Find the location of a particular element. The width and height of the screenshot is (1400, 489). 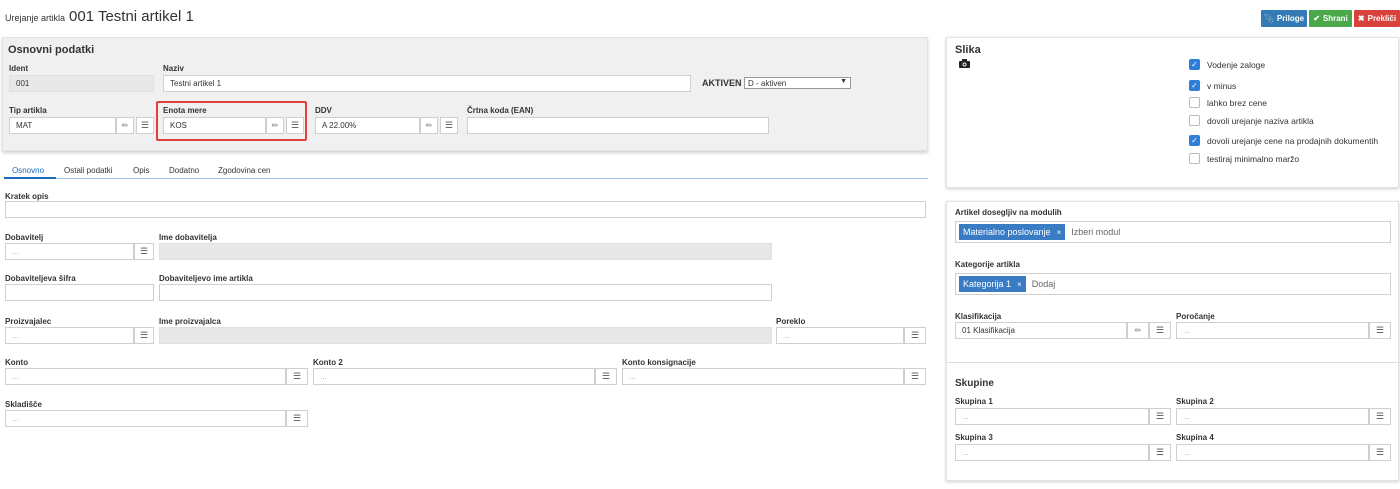

cancel-button: ✖ Prekliči is located at coordinates (1377, 18).